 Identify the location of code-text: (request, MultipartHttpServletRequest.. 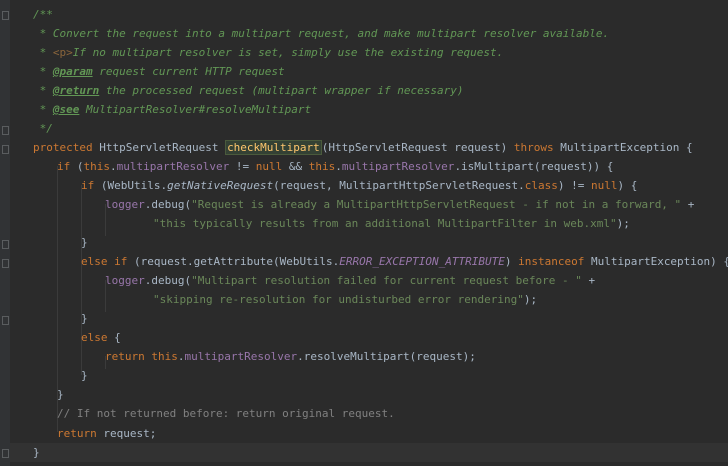
(399, 185).